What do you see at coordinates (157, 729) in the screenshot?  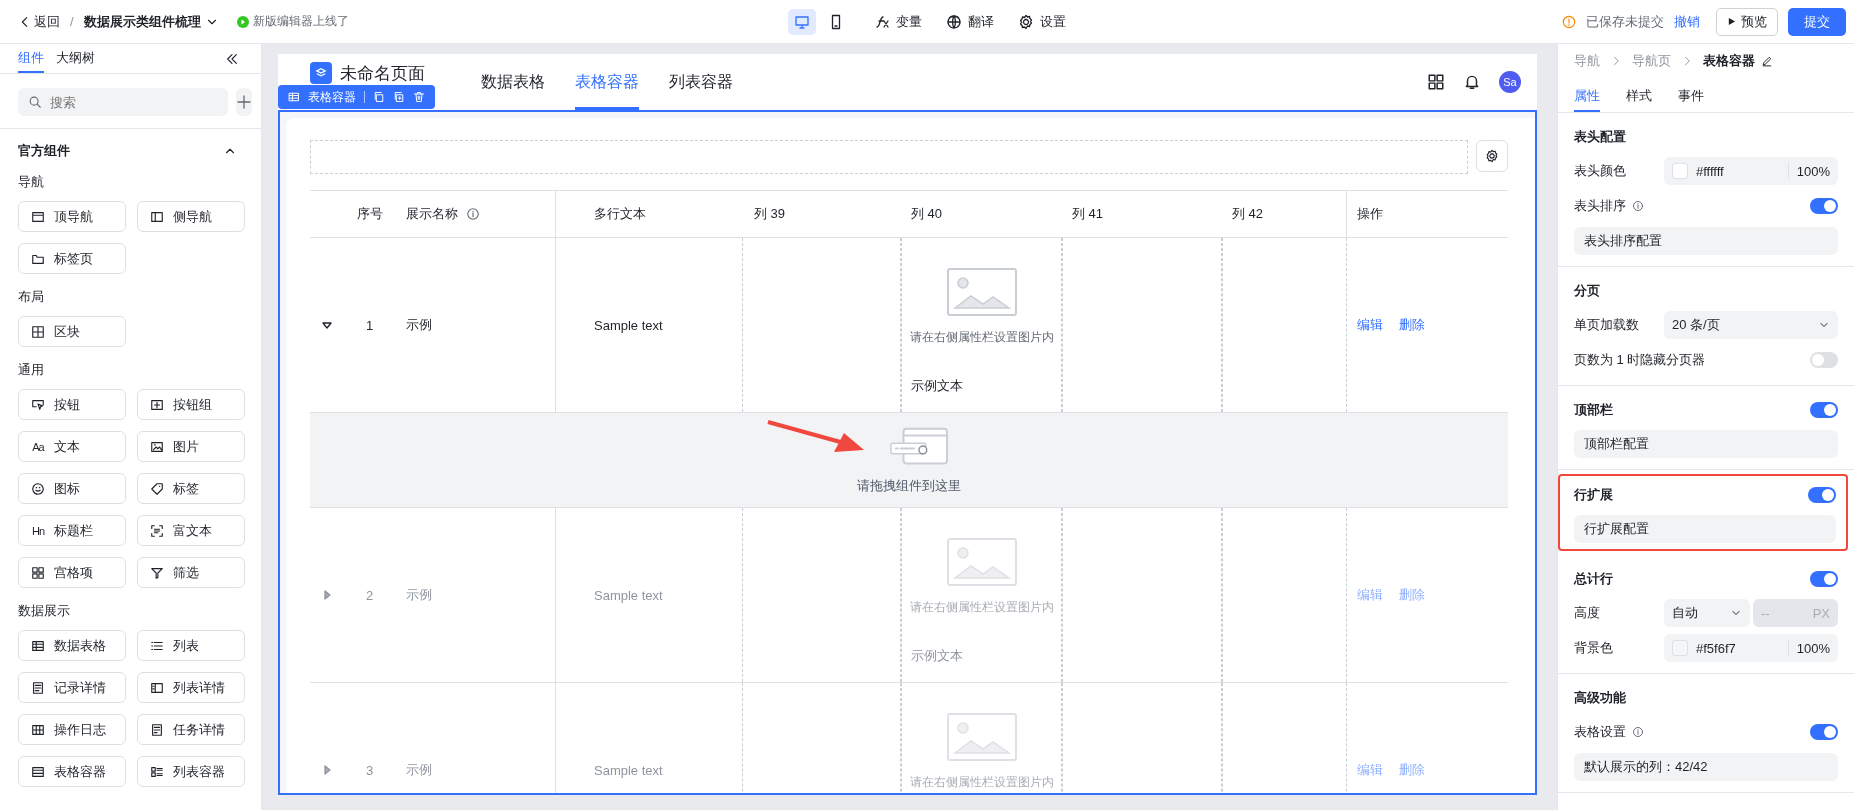 I see `document-icon` at bounding box center [157, 729].